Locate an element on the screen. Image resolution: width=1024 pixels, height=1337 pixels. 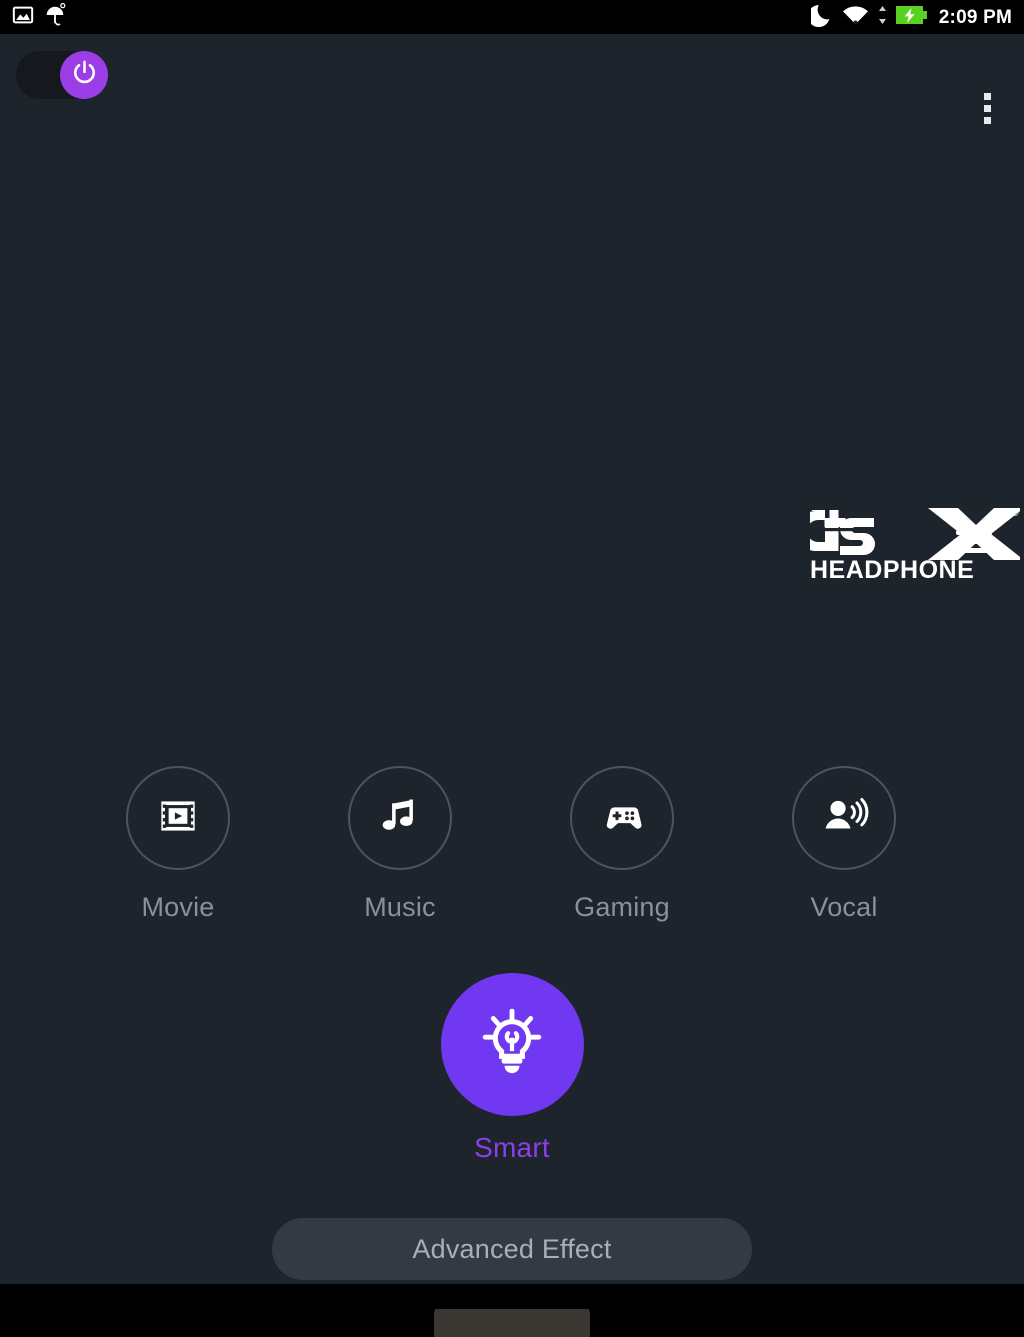
preset-music-label: Music is located at coordinates (400, 907).